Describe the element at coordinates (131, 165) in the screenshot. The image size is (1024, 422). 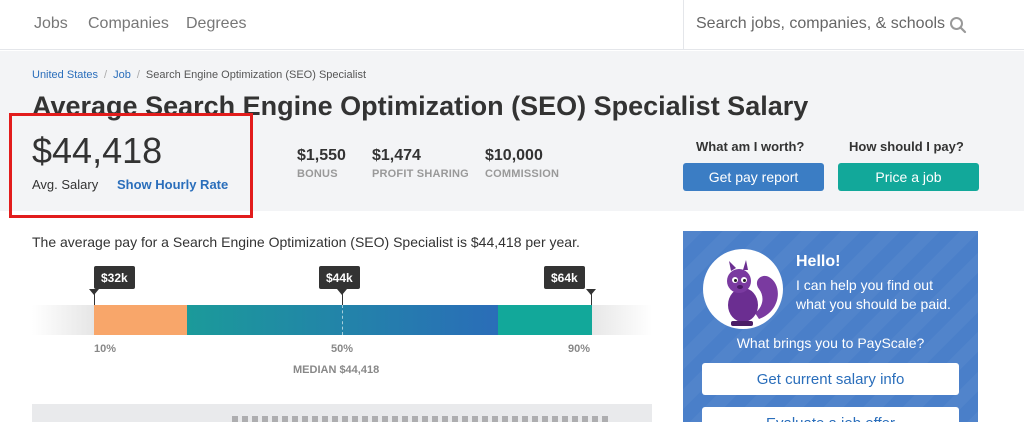
I see `highlight-annotation-box` at that location.